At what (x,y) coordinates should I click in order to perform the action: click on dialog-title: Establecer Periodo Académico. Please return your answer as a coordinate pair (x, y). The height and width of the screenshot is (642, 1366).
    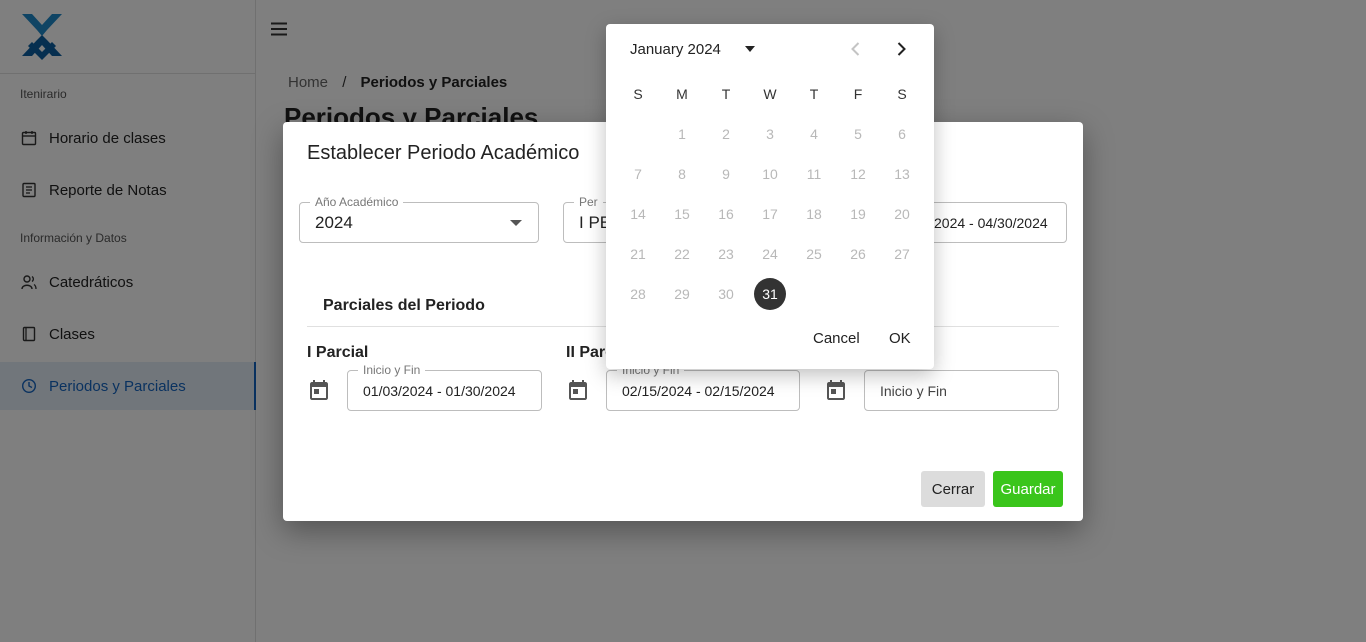
    Looking at the image, I should click on (443, 153).